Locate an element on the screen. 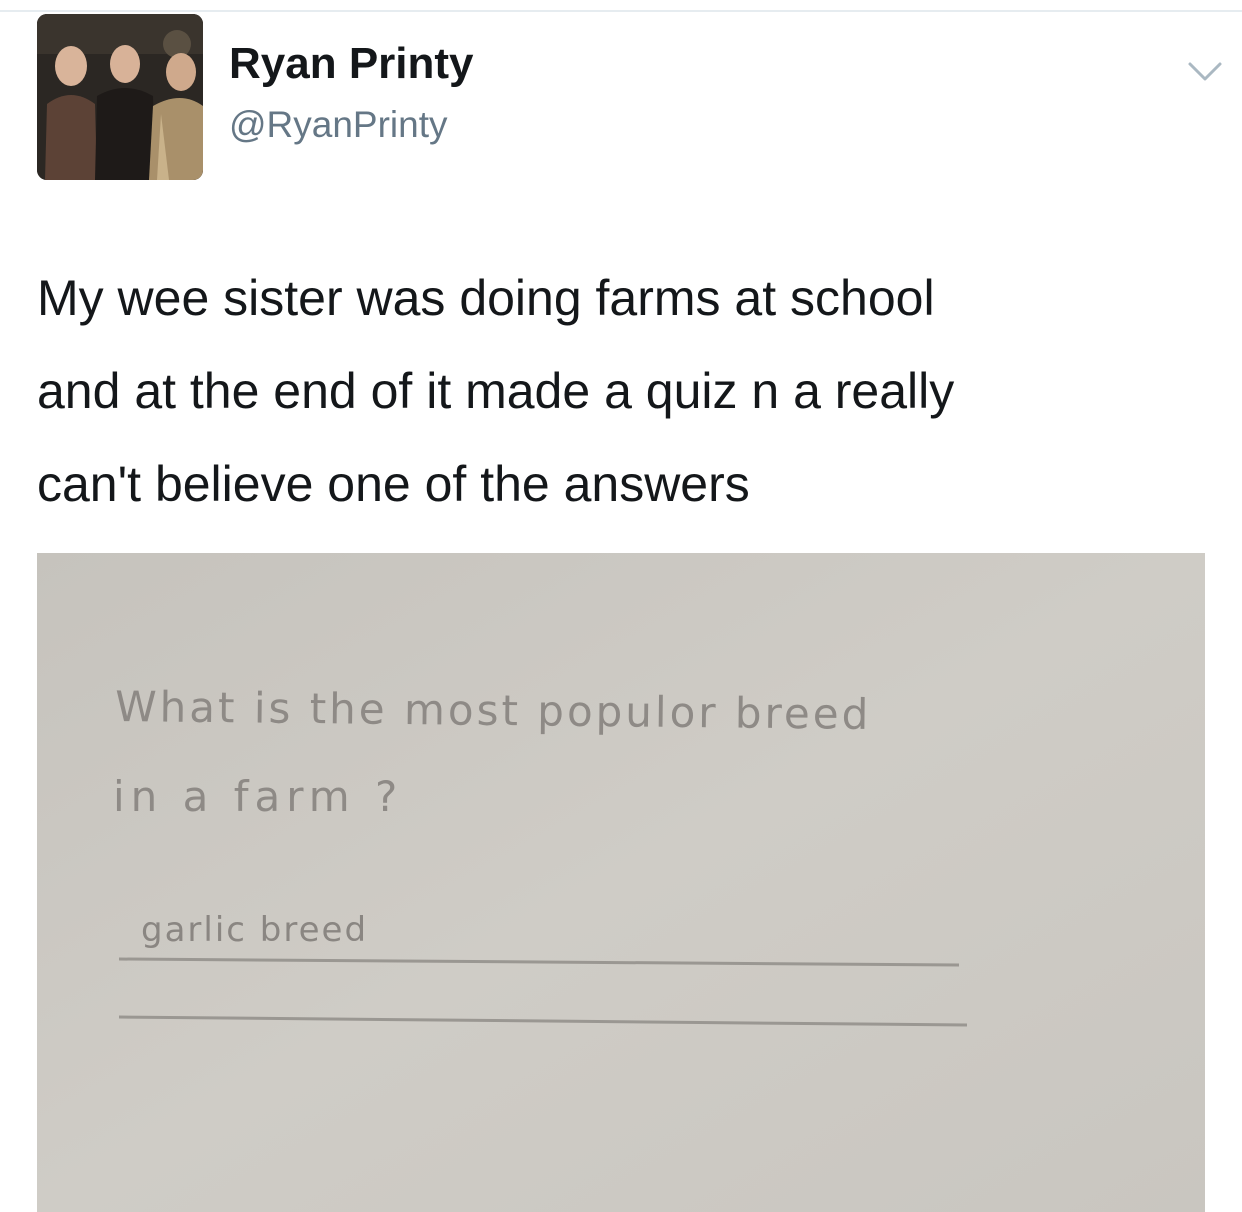  avatar is located at coordinates (120, 97).